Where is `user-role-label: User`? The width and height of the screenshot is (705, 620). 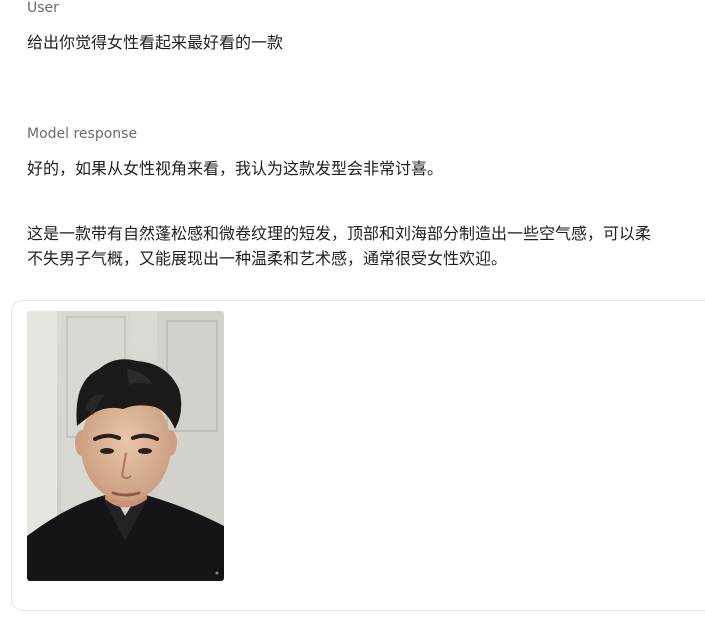 user-role-label: User is located at coordinates (43, 8).